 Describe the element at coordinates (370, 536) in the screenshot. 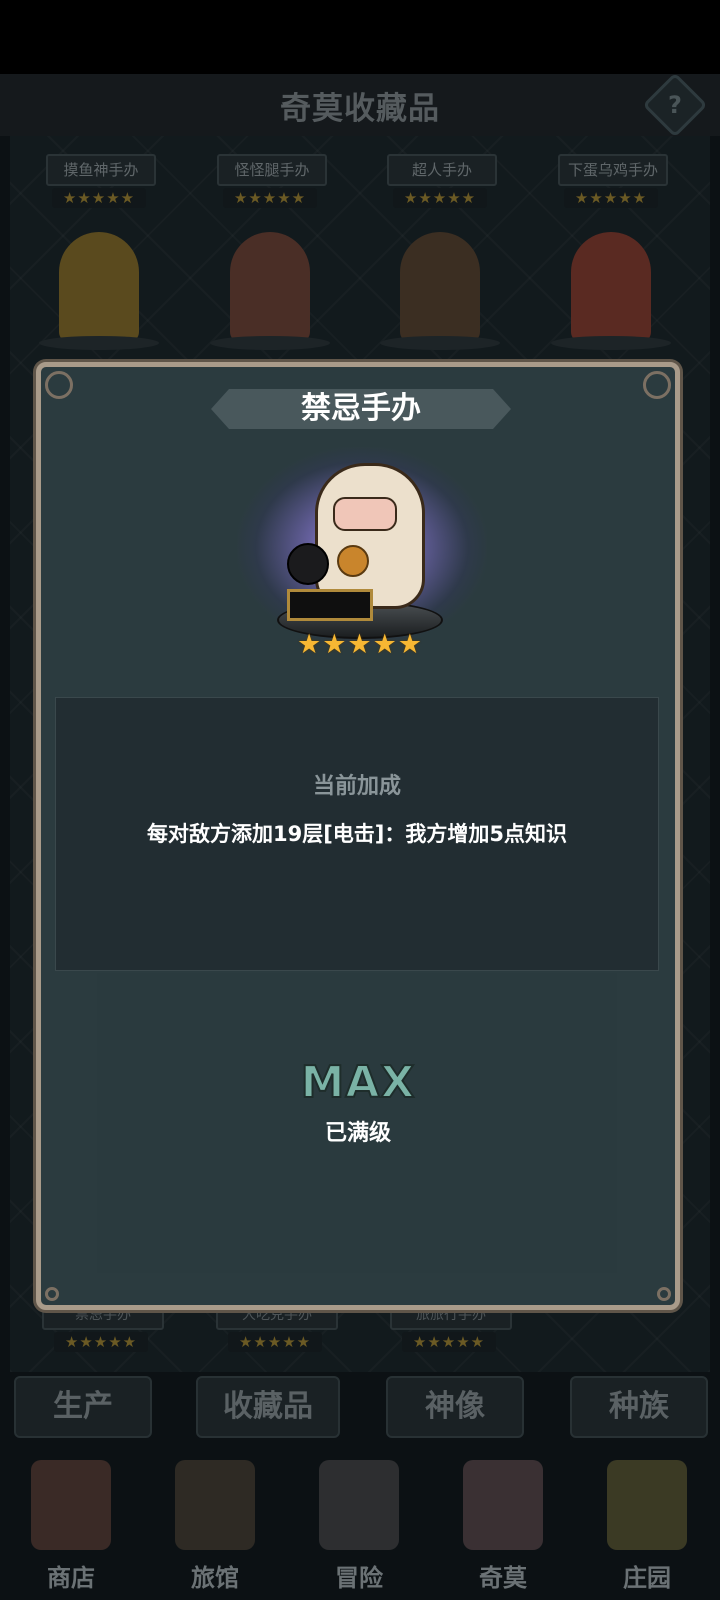

I see `forbidden-figurine-image` at that location.